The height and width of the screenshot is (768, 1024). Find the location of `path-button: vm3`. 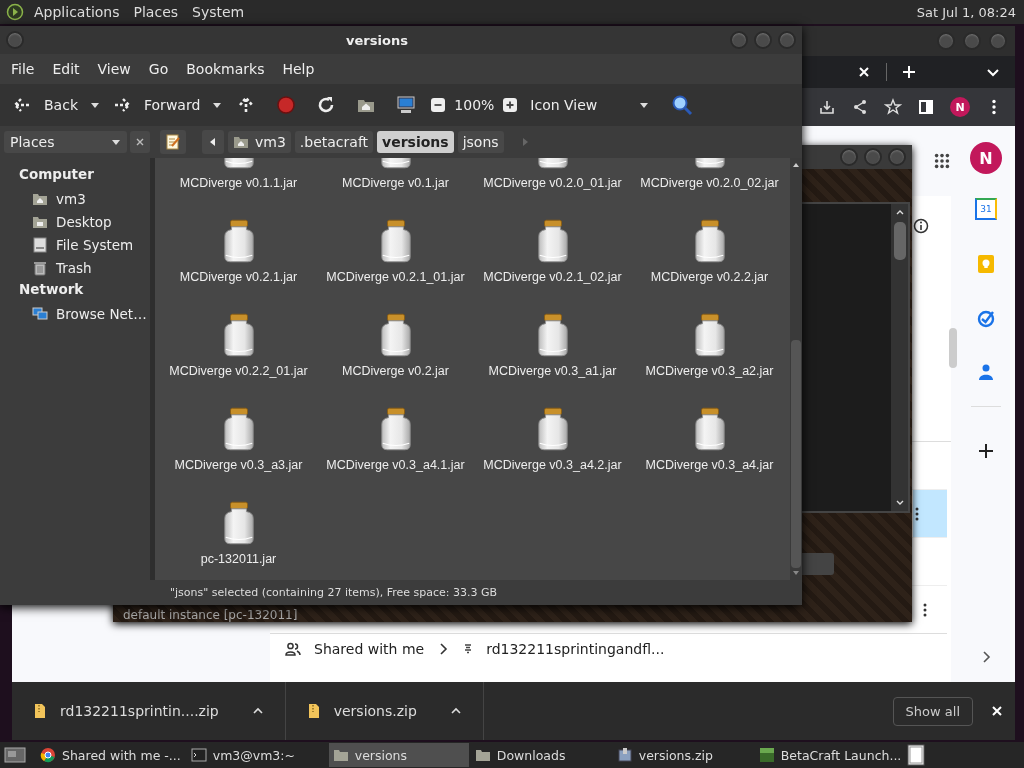

path-button: vm3 is located at coordinates (259, 142).